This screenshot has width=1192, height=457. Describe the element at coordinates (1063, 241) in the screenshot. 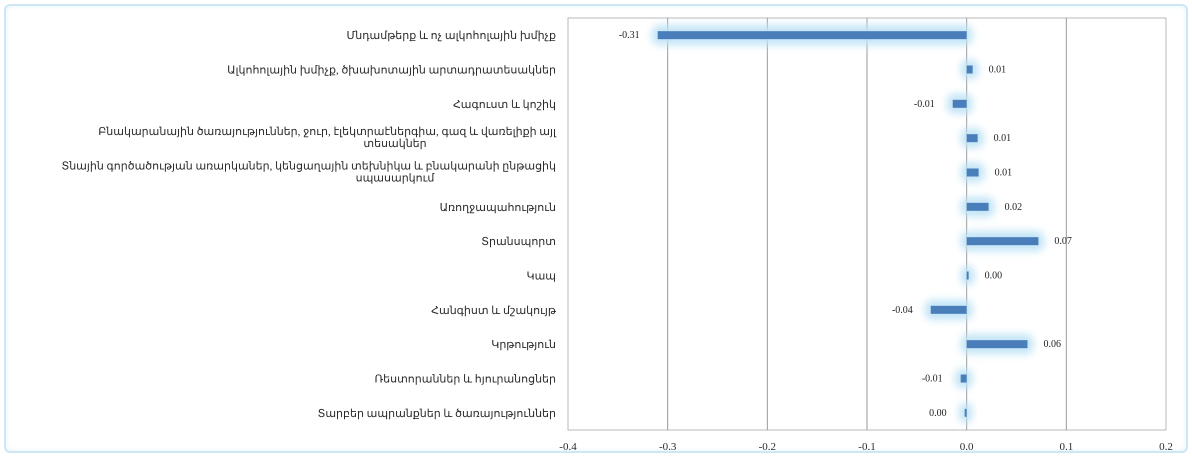

I see `data-label: 0.07` at that location.